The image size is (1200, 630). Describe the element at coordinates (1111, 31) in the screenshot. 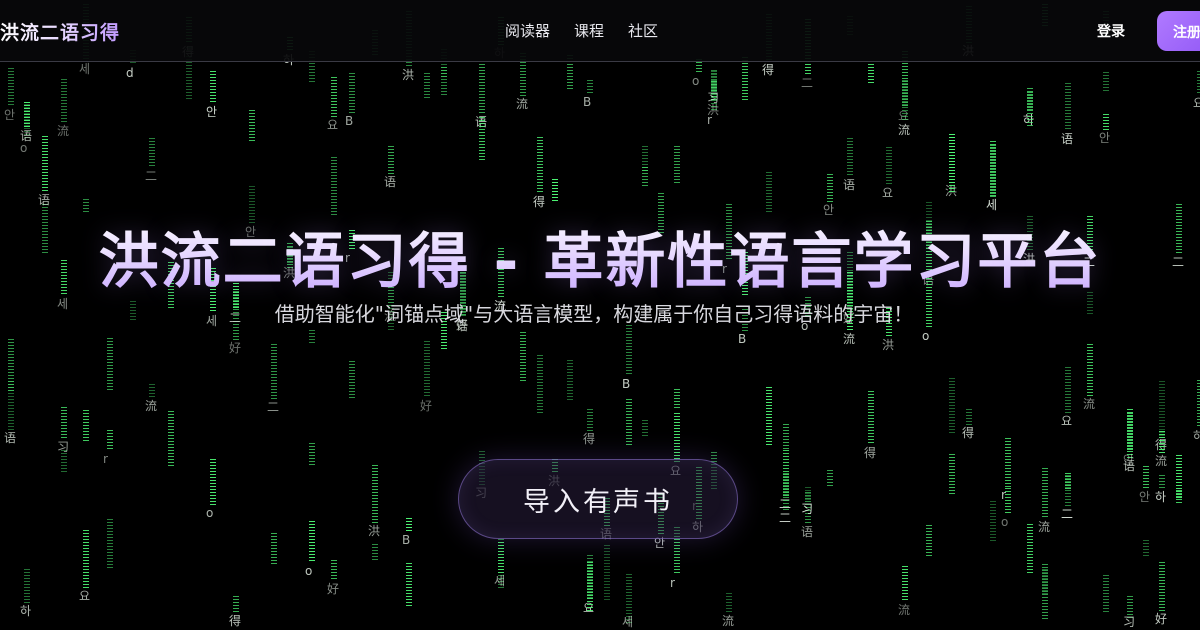

I see `login-button: 登录` at that location.